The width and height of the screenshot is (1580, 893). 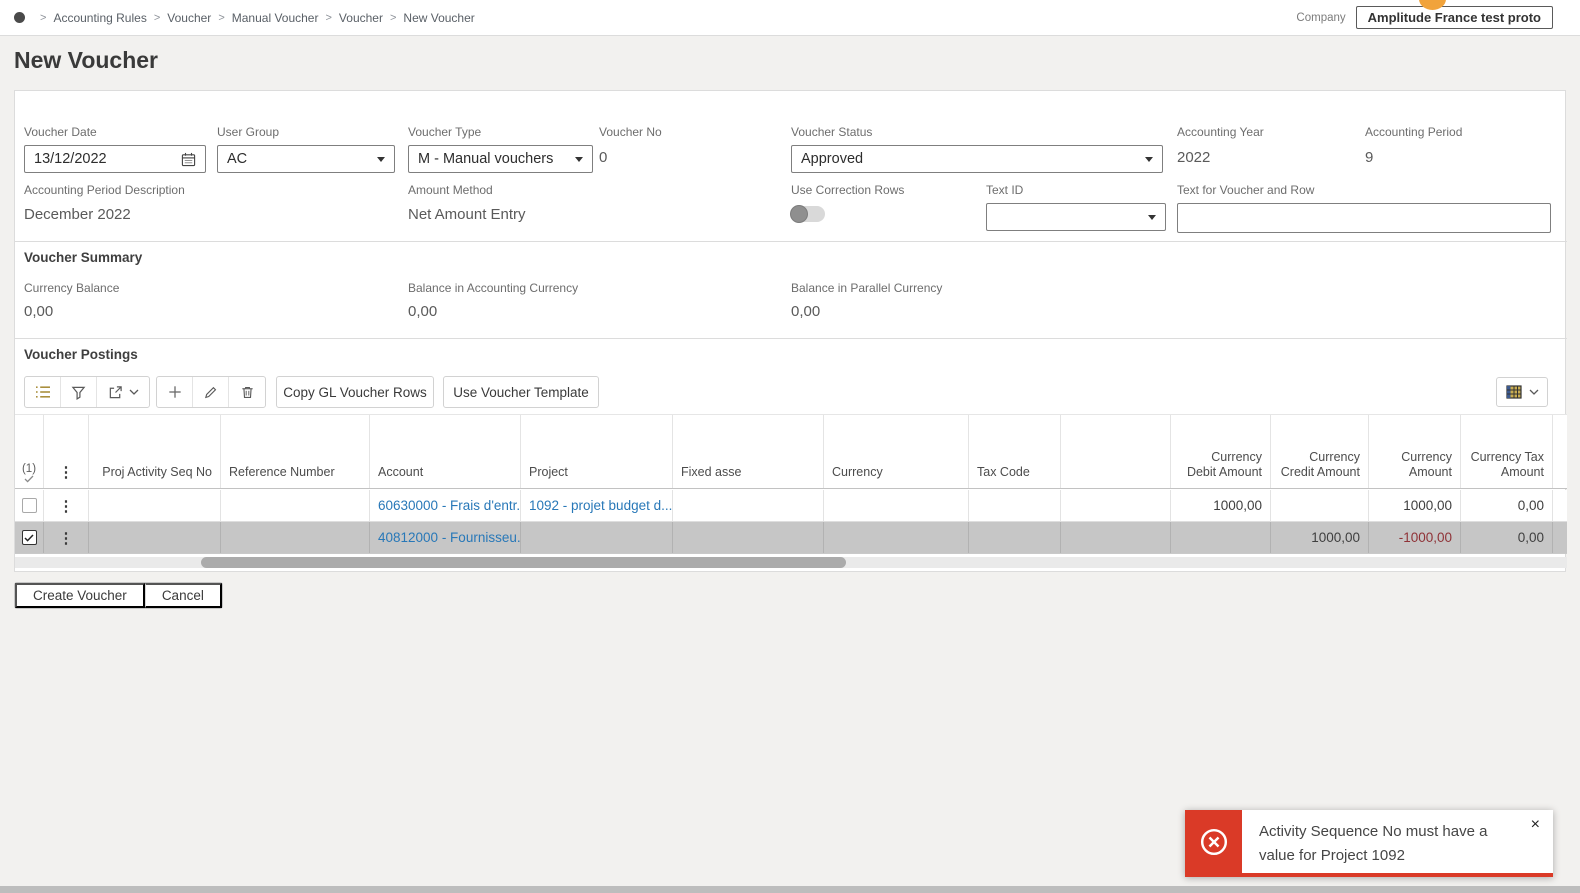 What do you see at coordinates (211, 392) in the screenshot?
I see `edit-row-button` at bounding box center [211, 392].